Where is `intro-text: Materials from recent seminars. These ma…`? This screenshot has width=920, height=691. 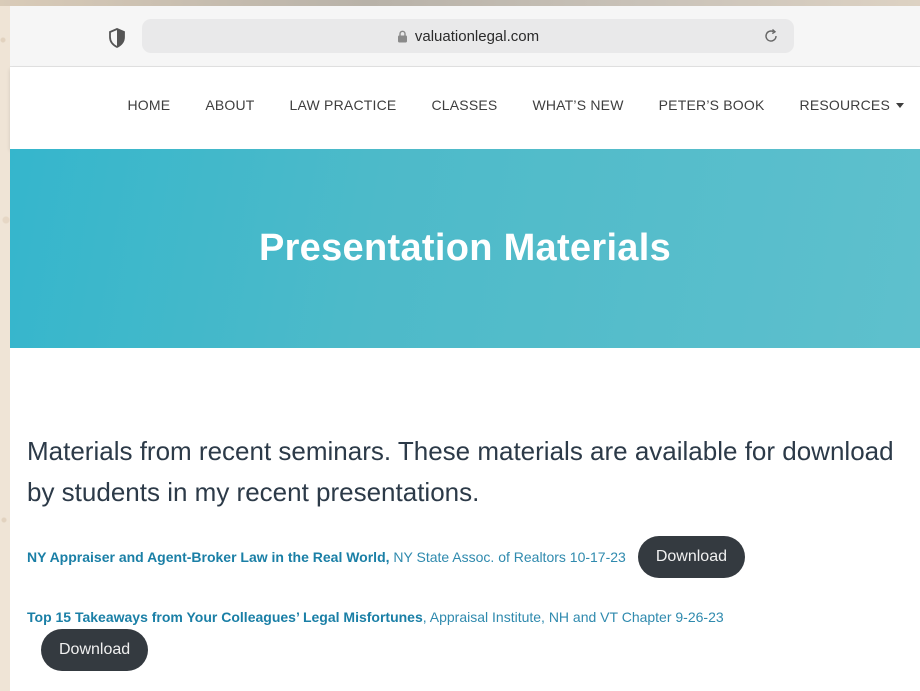
intro-text: Materials from recent seminars. These ma… is located at coordinates (460, 471).